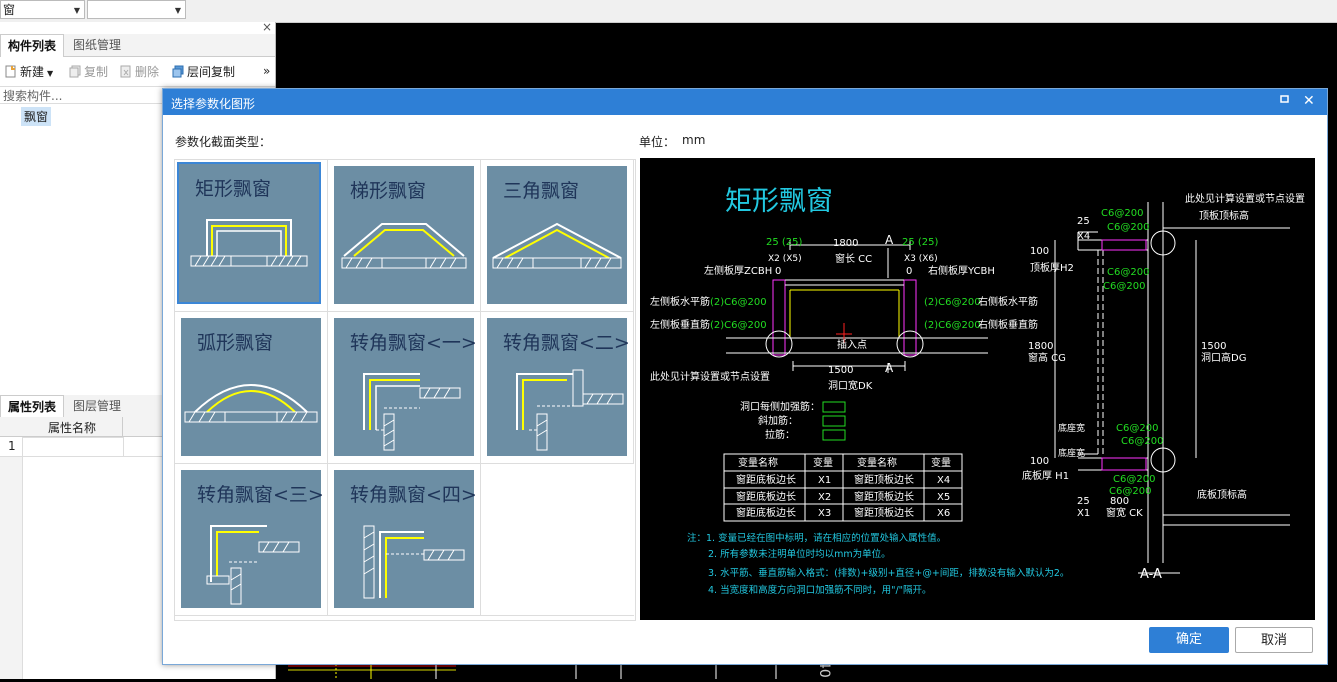  What do you see at coordinates (840, 370) in the screenshot?
I see `dim-bottom-width: 1500` at bounding box center [840, 370].